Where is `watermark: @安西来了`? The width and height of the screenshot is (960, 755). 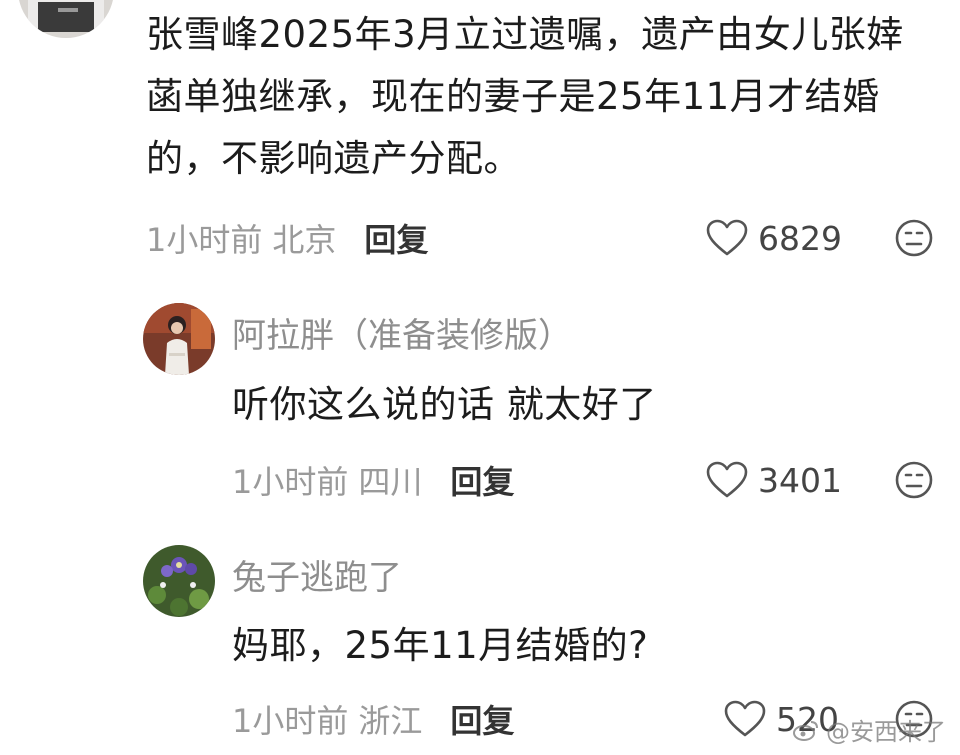 watermark: @安西来了 is located at coordinates (869, 729).